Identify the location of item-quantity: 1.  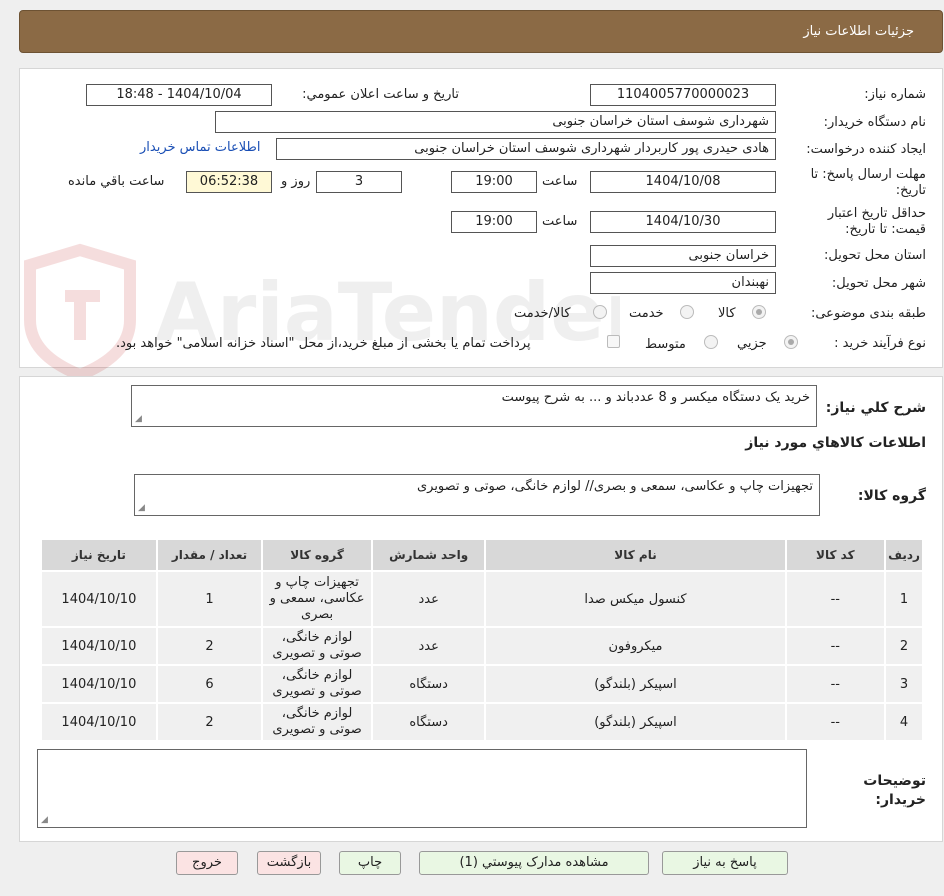
(209, 599).